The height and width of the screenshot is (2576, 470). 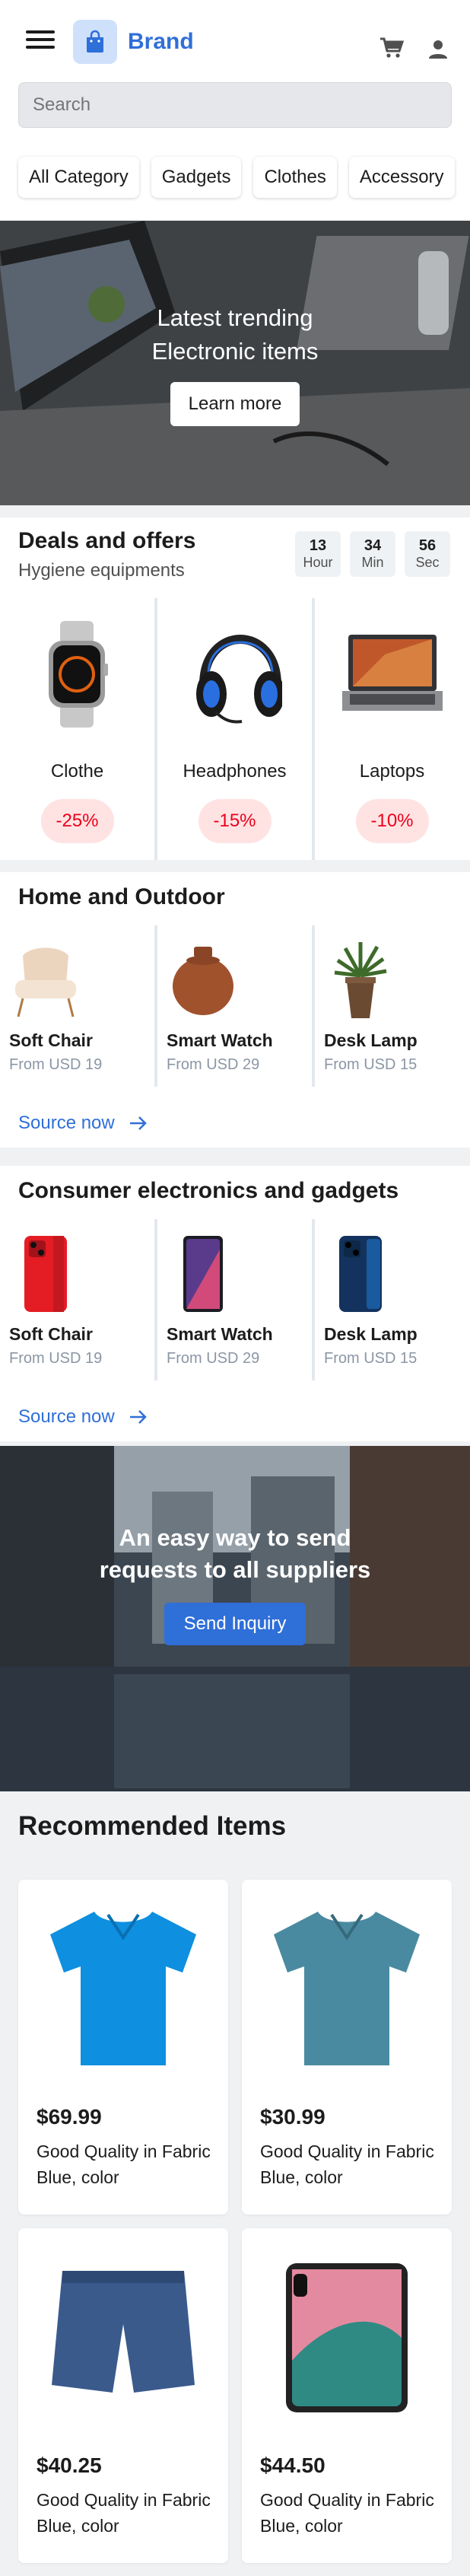 What do you see at coordinates (208, 1190) in the screenshot?
I see `section-title: Consumer electronics and gadgets` at bounding box center [208, 1190].